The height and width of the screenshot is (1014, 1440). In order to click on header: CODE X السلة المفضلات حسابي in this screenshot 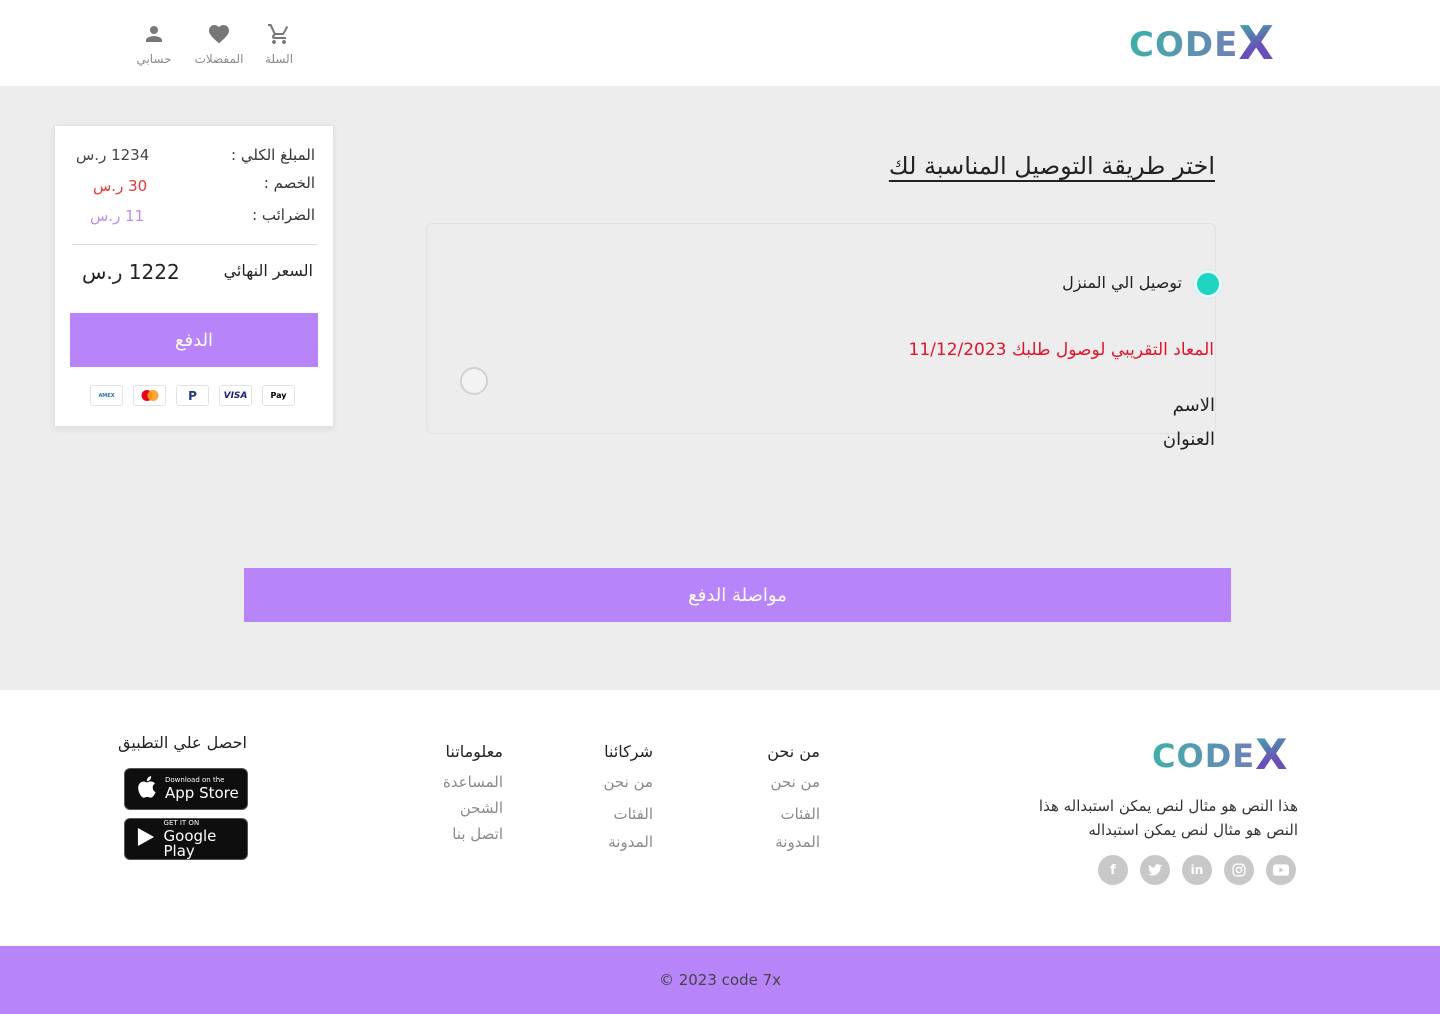, I will do `click(720, 43)`.